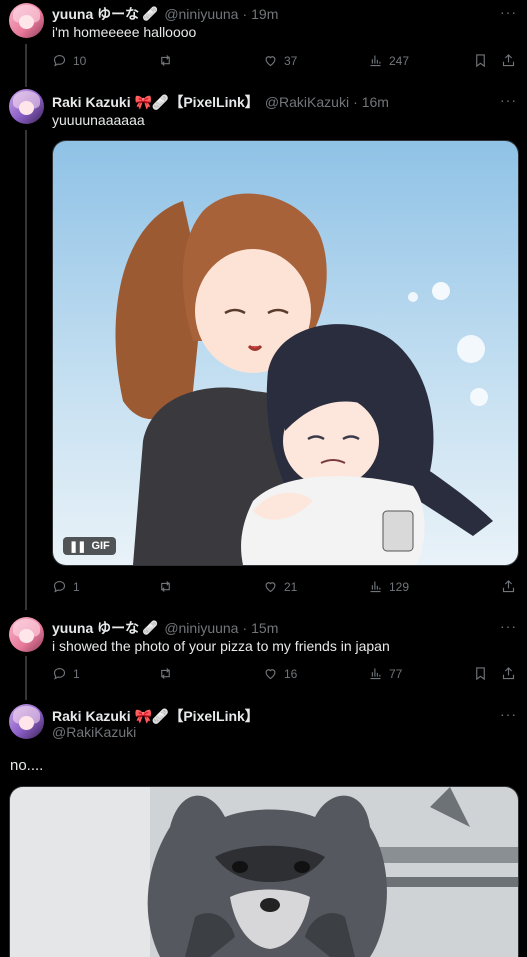 The height and width of the screenshot is (957, 527). What do you see at coordinates (69, 60) in the screenshot?
I see `reply-button: 10` at bounding box center [69, 60].